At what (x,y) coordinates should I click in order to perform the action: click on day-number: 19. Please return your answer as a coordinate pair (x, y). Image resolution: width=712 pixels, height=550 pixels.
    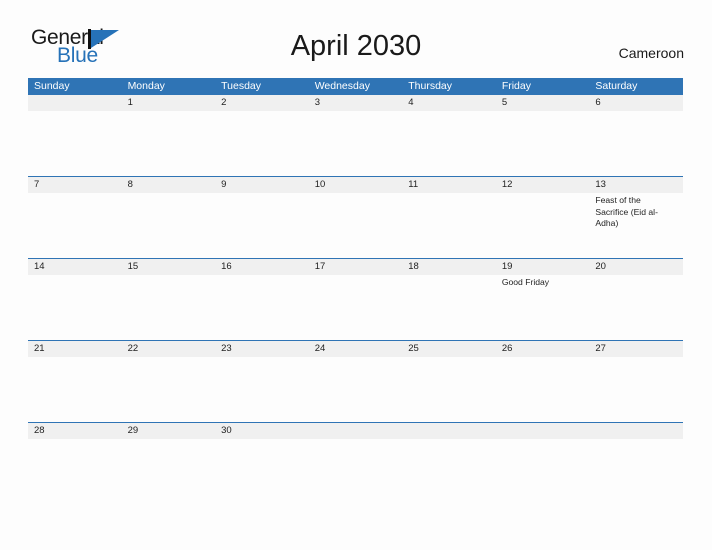
    Looking at the image, I should click on (543, 267).